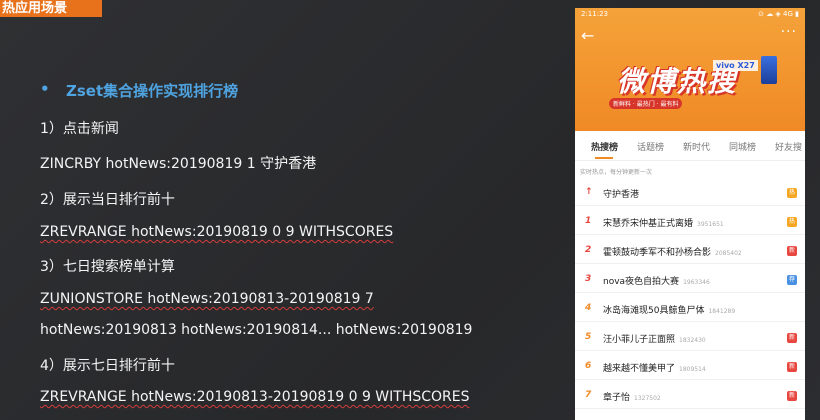 This screenshot has width=820, height=420. I want to click on list-item: 5 汪小菲儿子正面照 1832430 新, so click(690, 338).